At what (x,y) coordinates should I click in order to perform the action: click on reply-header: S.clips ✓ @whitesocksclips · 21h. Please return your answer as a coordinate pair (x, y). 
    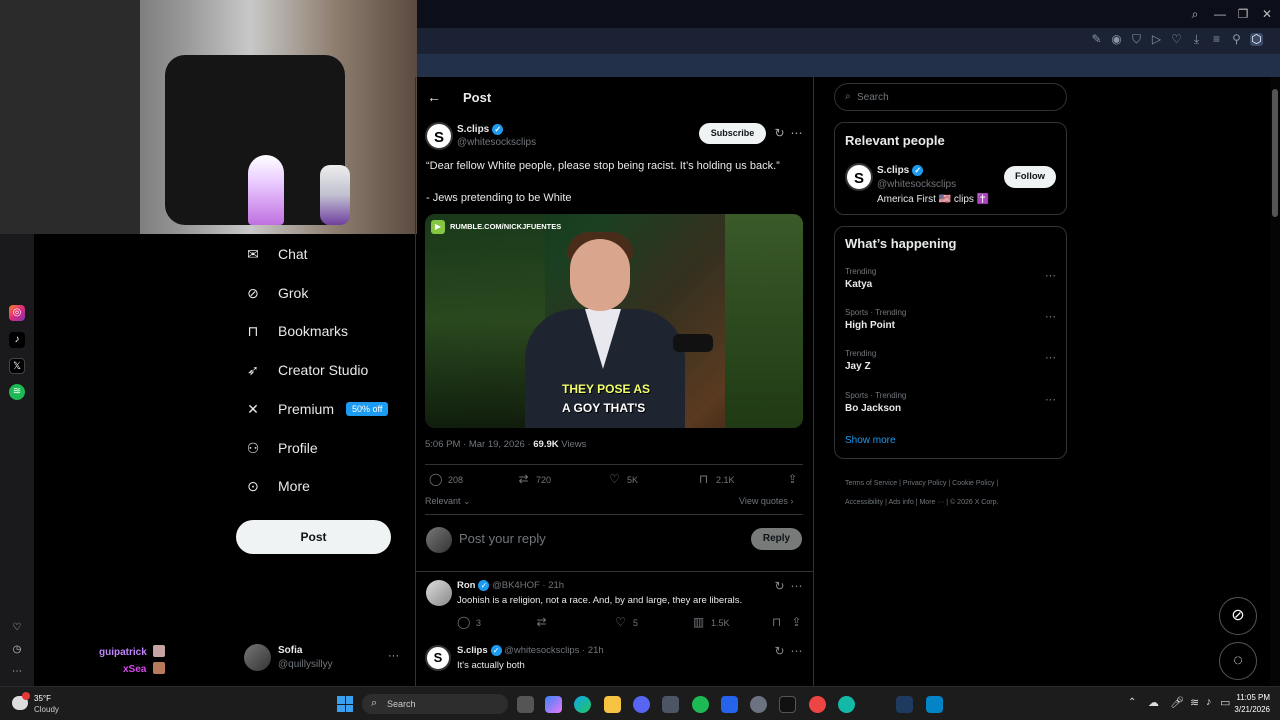
    Looking at the image, I should click on (530, 650).